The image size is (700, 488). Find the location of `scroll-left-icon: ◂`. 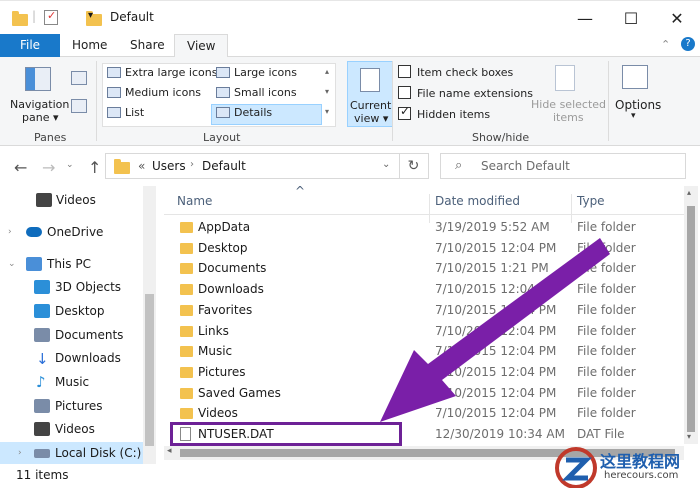

scroll-left-icon: ◂ is located at coordinates (169, 451).